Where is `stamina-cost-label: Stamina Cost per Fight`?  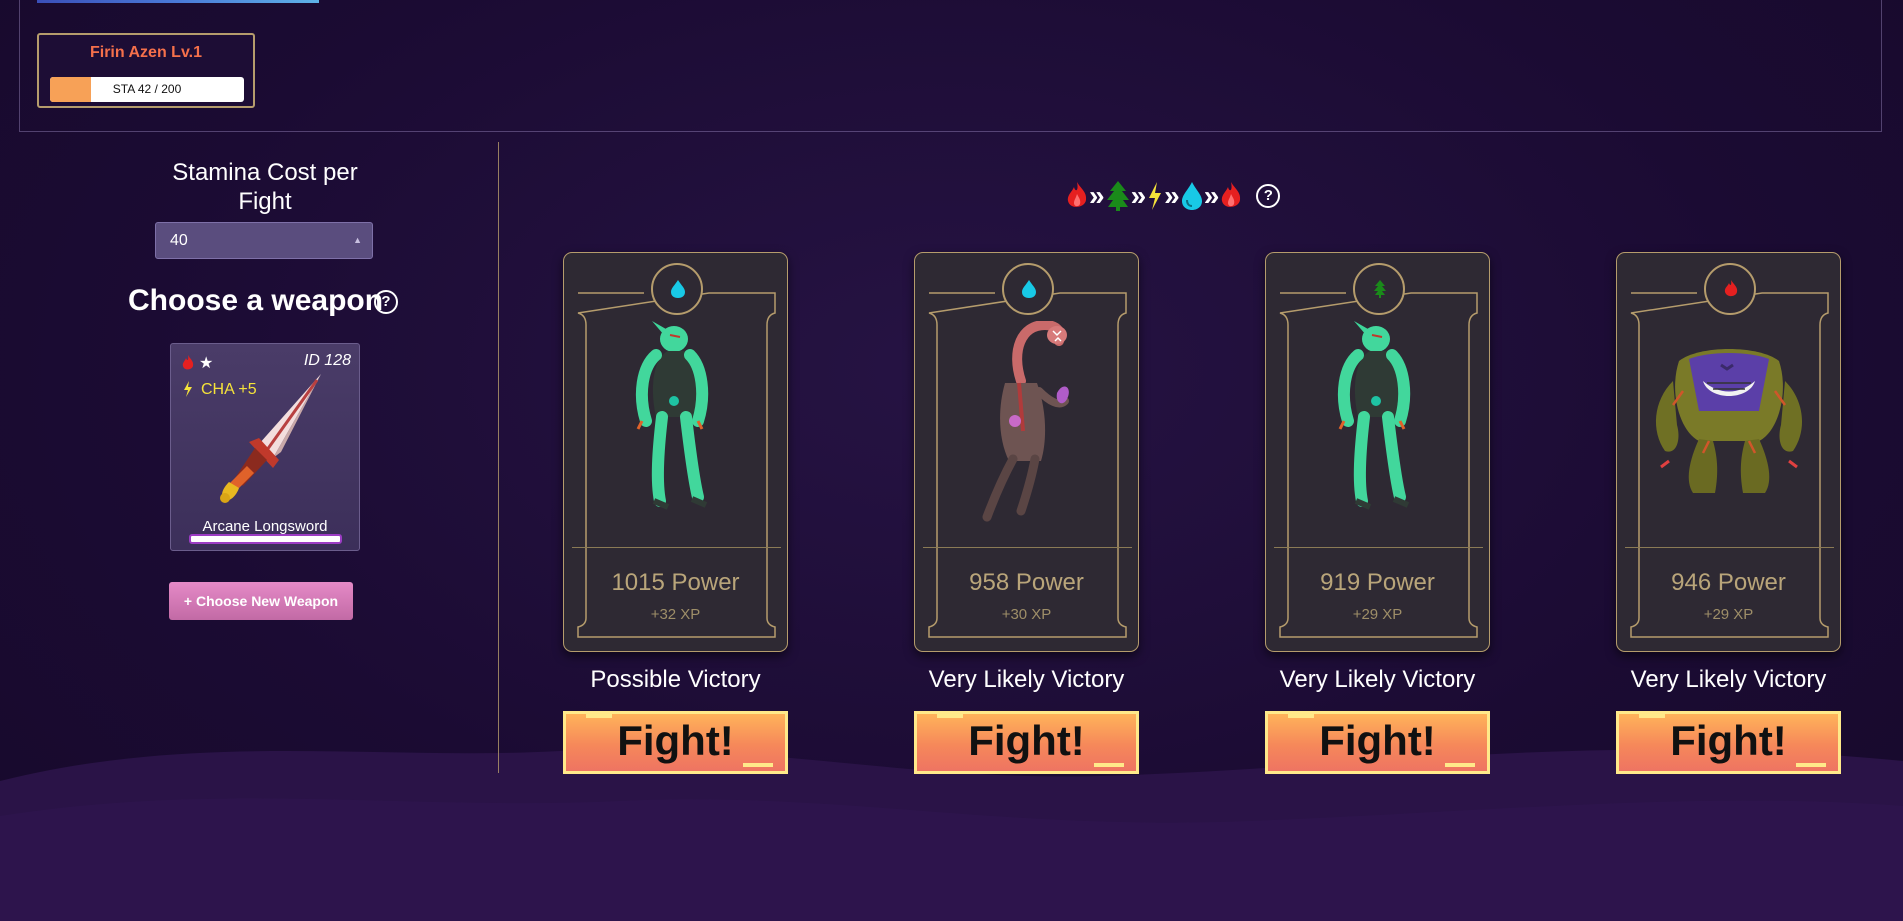
stamina-cost-label: Stamina Cost per Fight is located at coordinates (265, 187).